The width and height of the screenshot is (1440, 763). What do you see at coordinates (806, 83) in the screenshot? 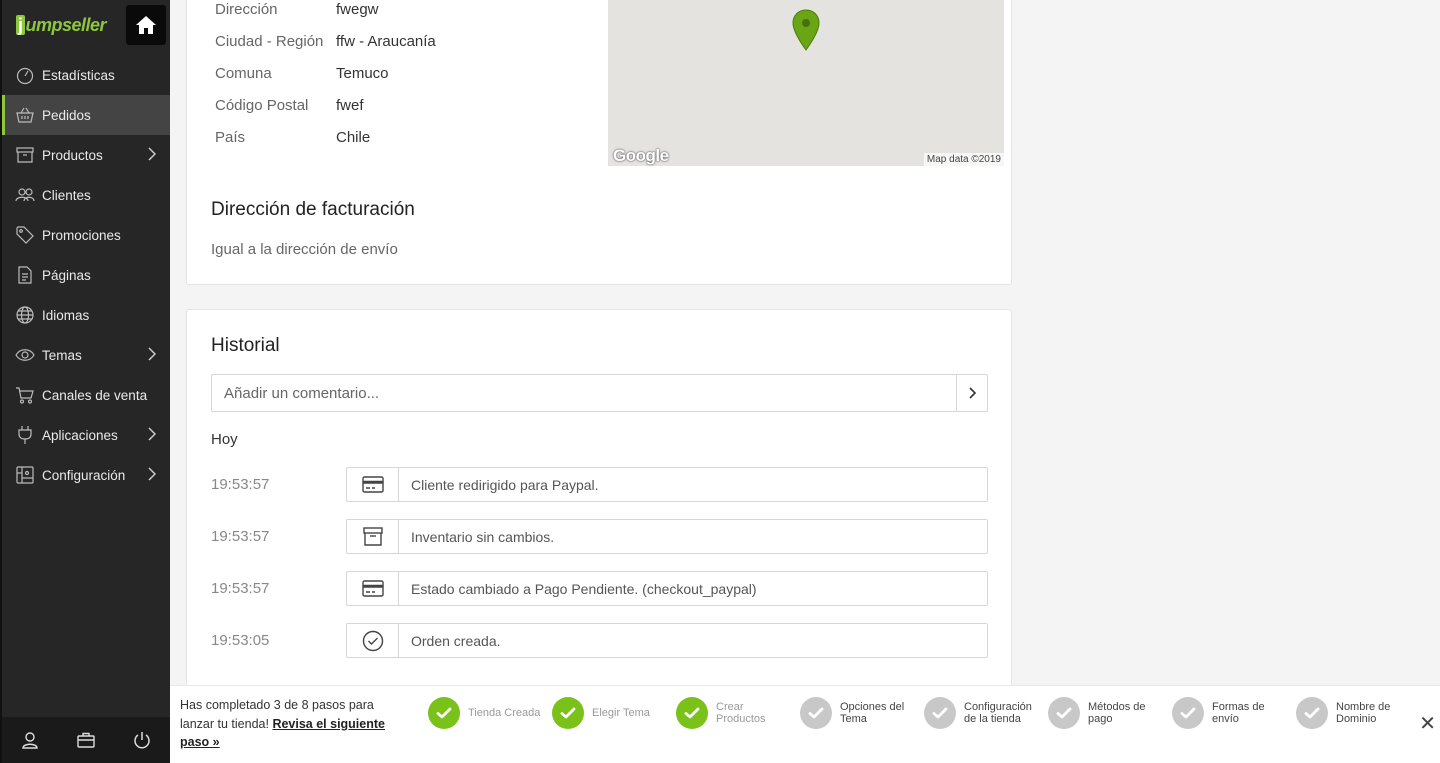
I see `map: Google Map data ©2019` at bounding box center [806, 83].